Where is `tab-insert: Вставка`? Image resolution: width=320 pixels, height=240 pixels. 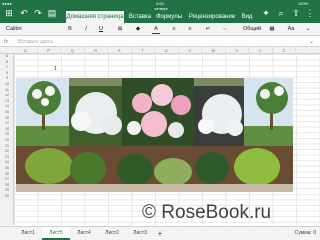 tab-insert: Вставка is located at coordinates (140, 17).